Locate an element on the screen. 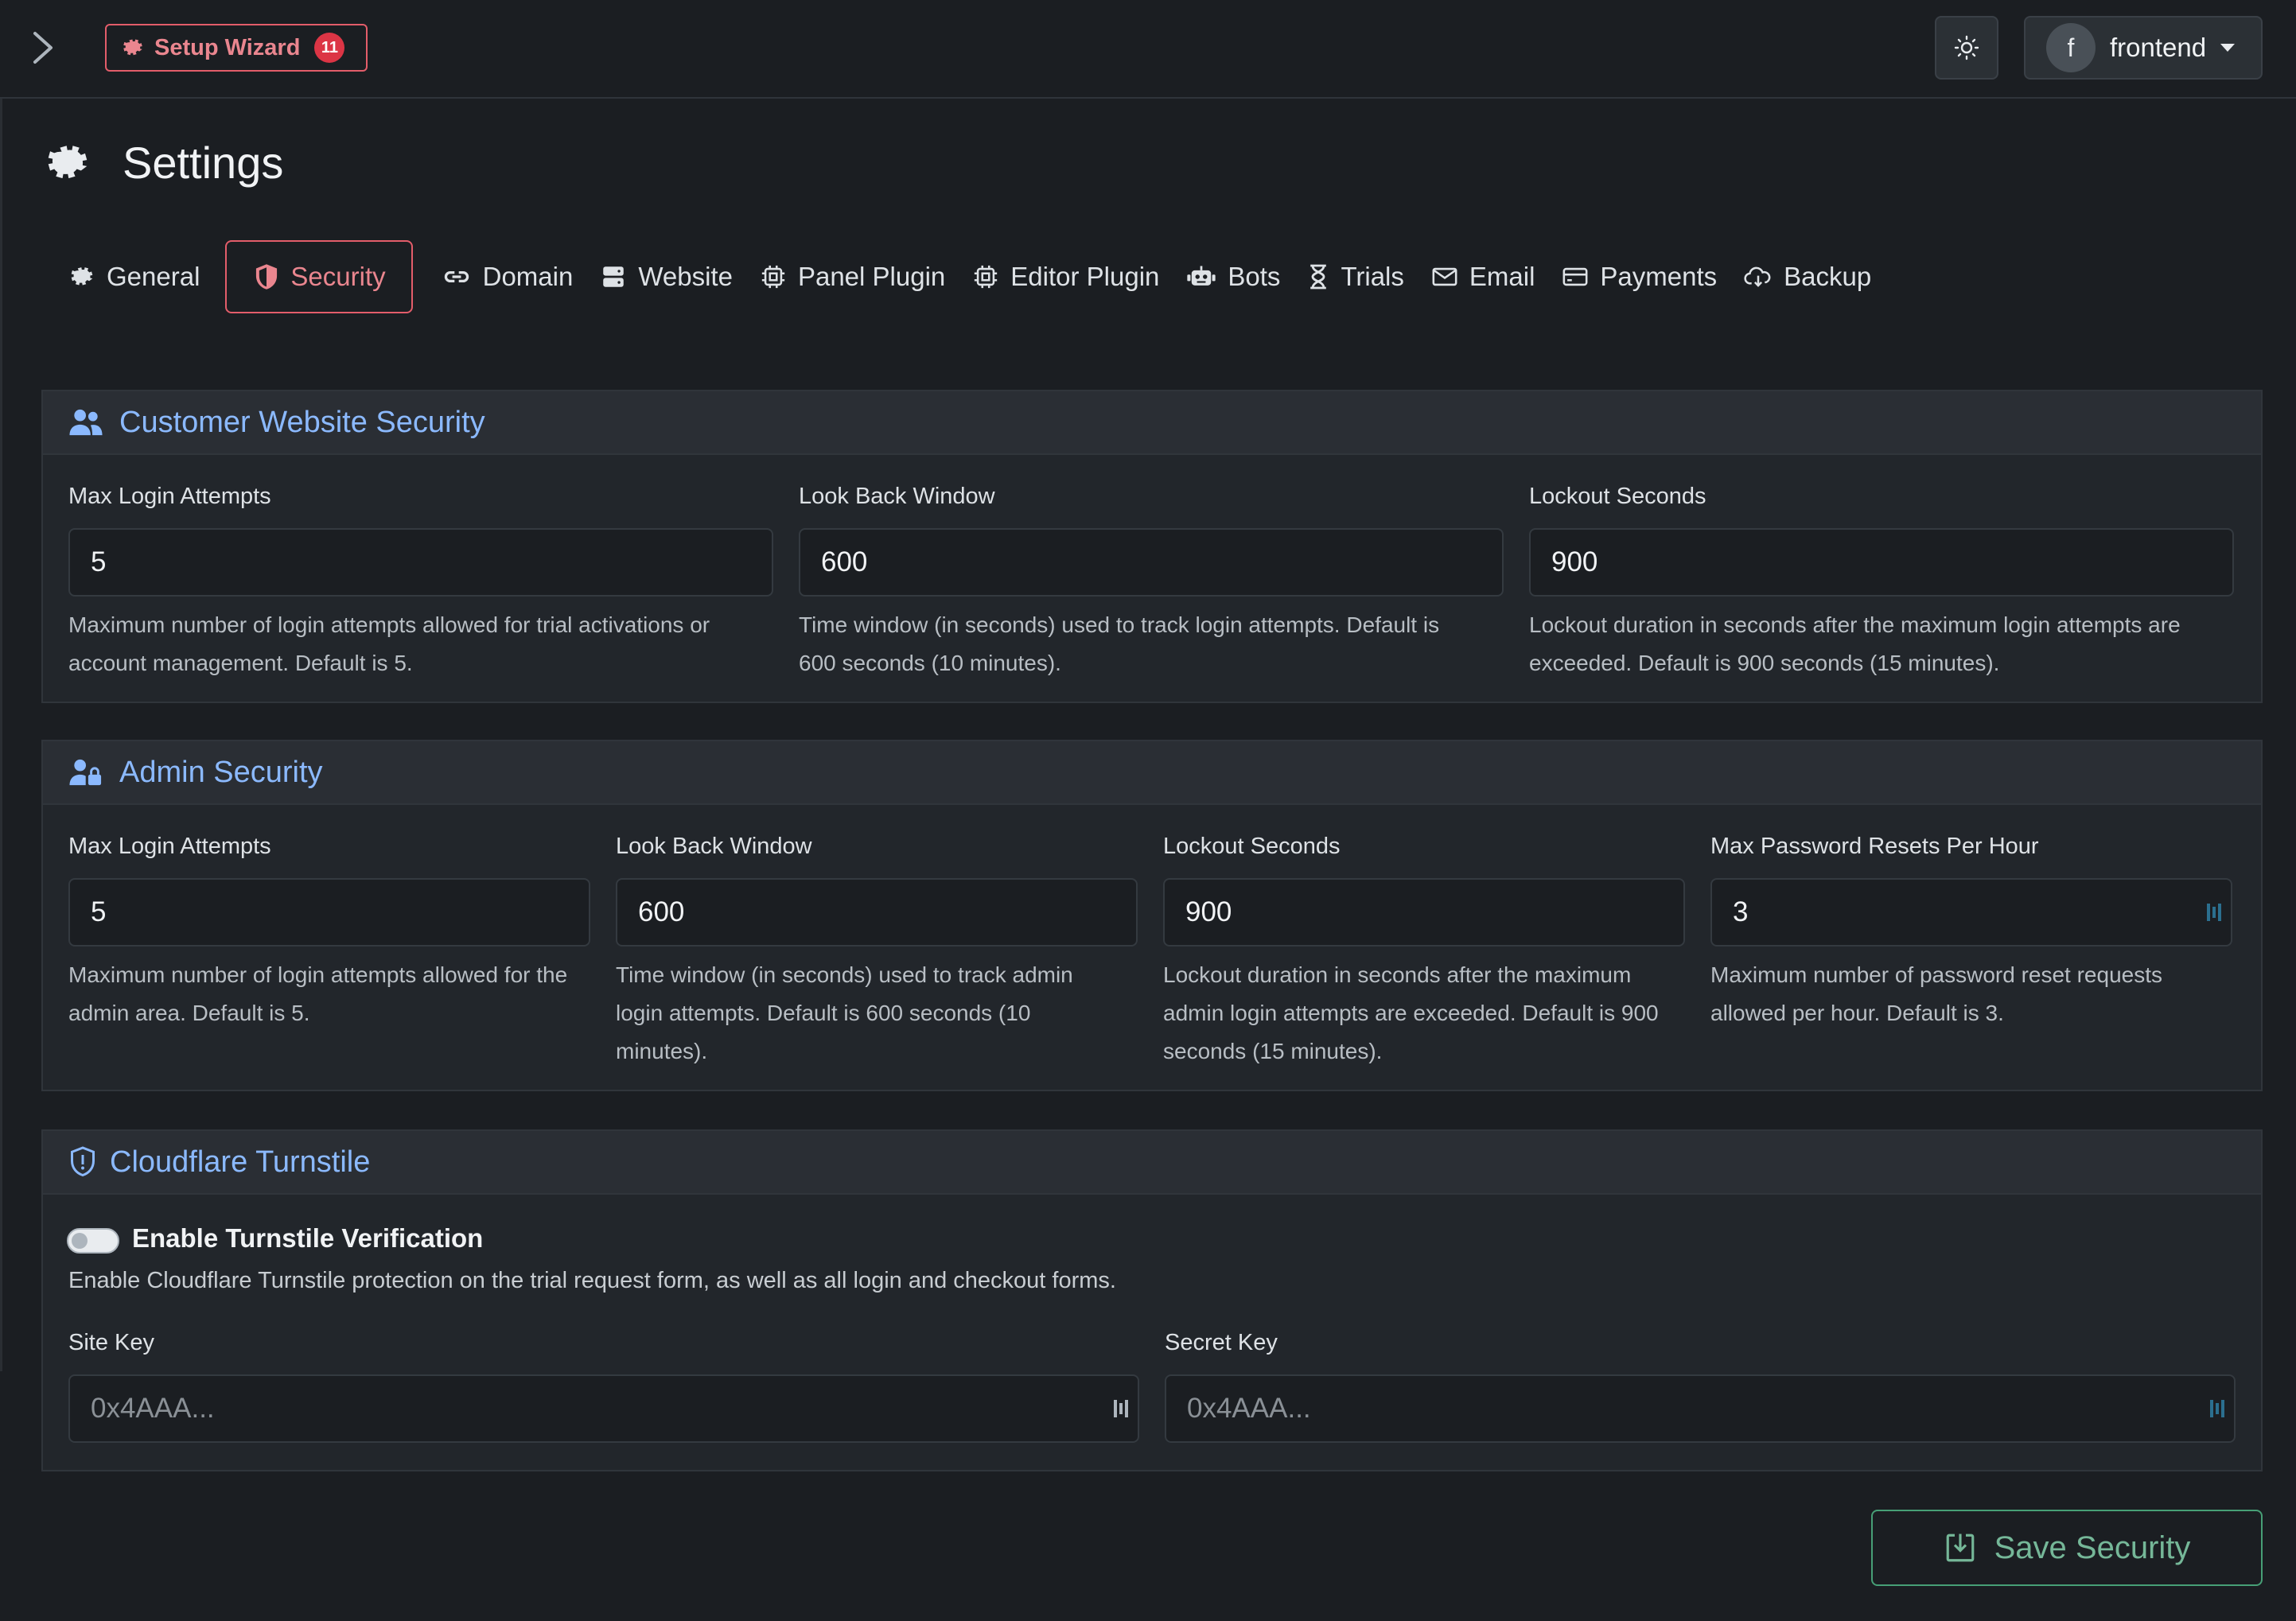 Image resolution: width=2296 pixels, height=1621 pixels. card-header: Customer Website Security is located at coordinates (1152, 423).